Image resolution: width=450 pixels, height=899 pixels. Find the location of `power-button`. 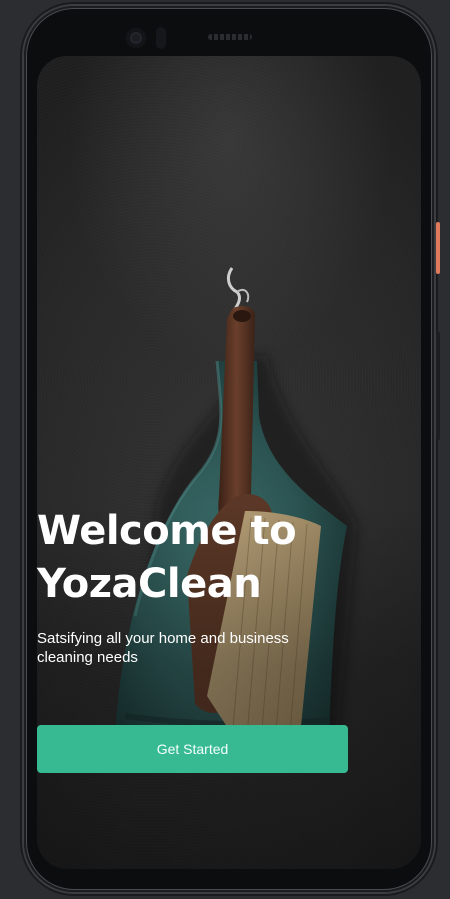

power-button is located at coordinates (438, 248).